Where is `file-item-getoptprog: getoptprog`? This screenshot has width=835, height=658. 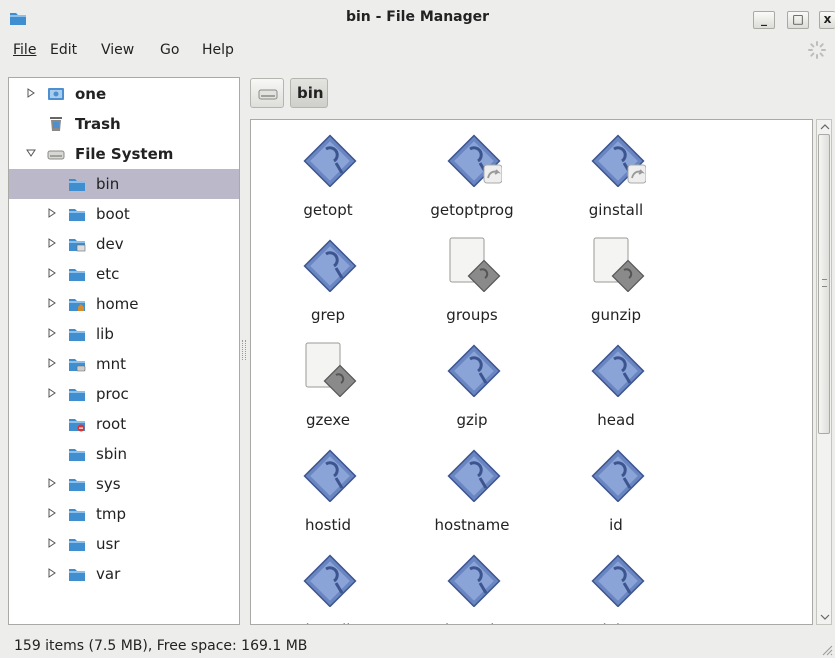
file-item-getoptprog: getoptprog is located at coordinates (472, 177).